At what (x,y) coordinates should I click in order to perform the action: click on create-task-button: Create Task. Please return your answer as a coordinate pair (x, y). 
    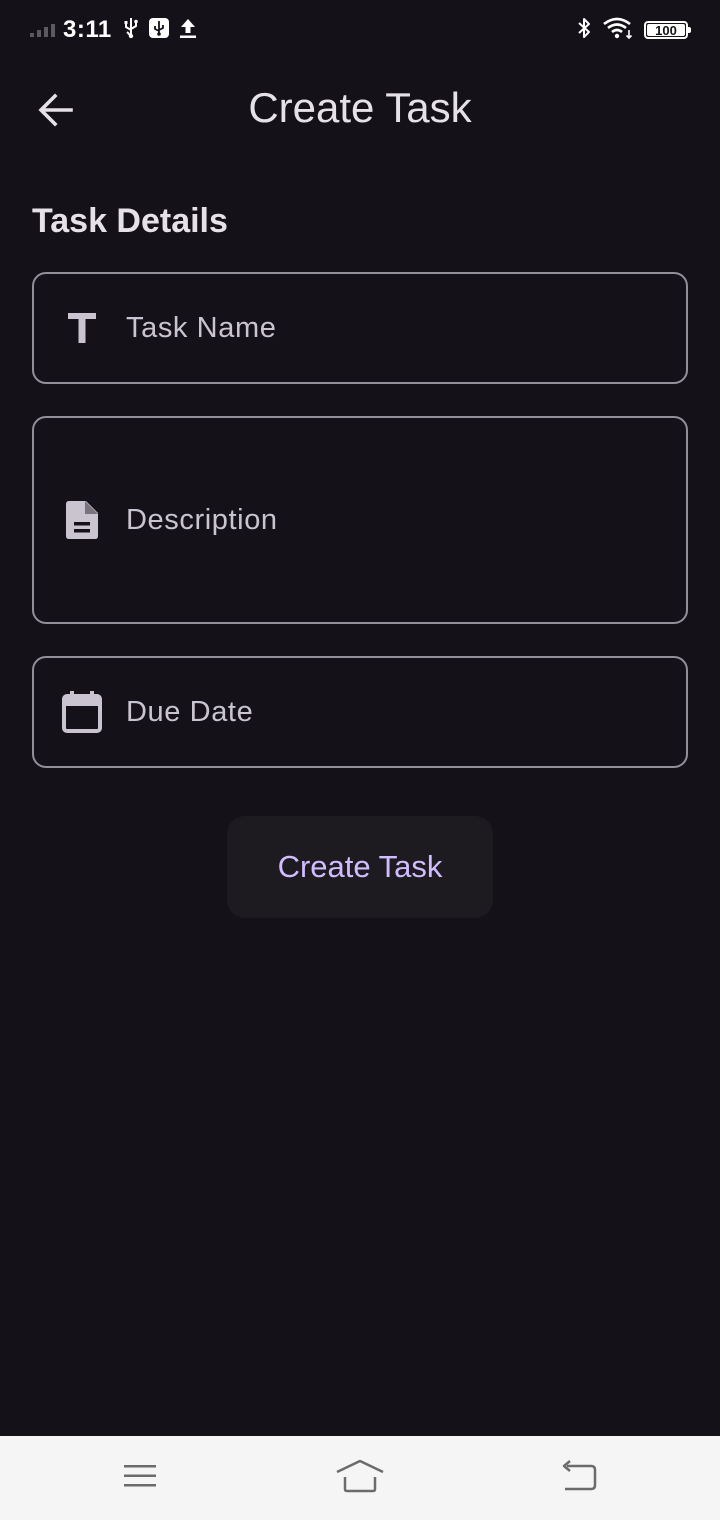
    Looking at the image, I should click on (360, 867).